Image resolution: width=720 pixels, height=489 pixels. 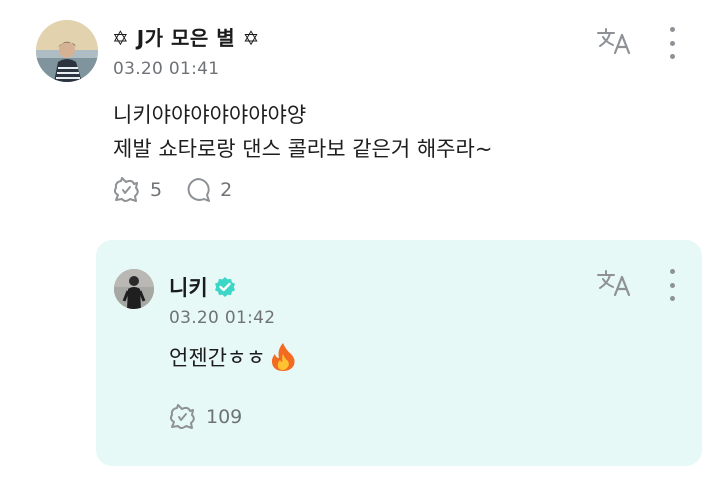 I want to click on post-more-button, so click(x=672, y=43).